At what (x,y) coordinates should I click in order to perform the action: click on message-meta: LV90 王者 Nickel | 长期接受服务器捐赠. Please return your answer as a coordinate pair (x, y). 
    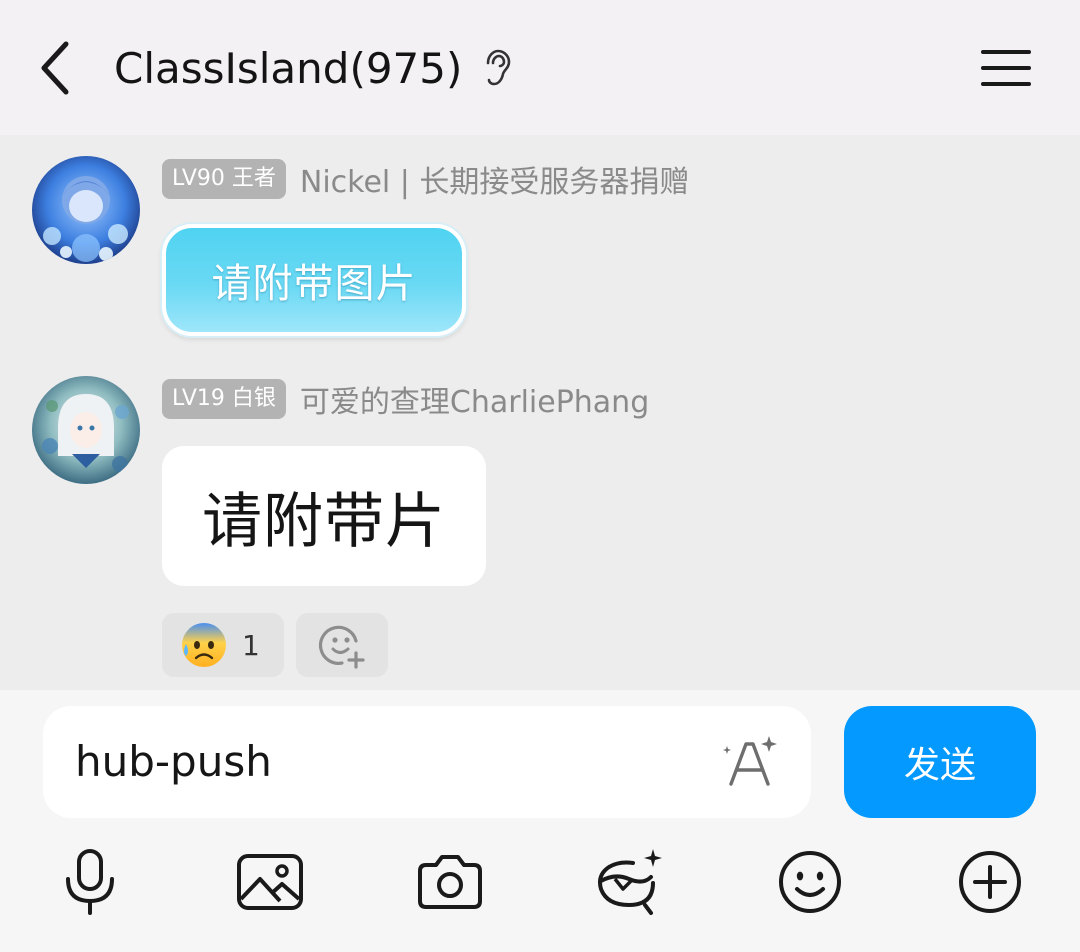
    Looking at the image, I should click on (425, 179).